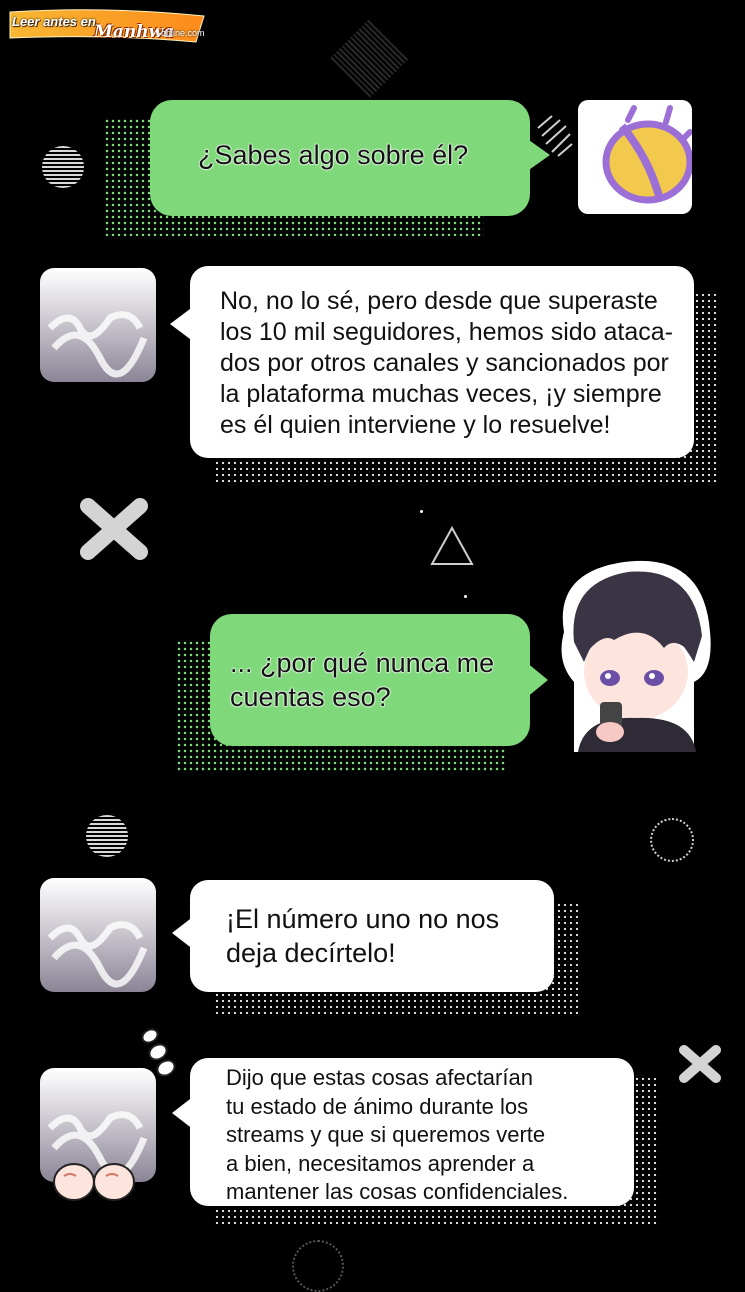 This screenshot has width=745, height=1292. Describe the element at coordinates (362, 680) in the screenshot. I see `message-text: ... ¿por qué nunca me cuentas eso?` at that location.